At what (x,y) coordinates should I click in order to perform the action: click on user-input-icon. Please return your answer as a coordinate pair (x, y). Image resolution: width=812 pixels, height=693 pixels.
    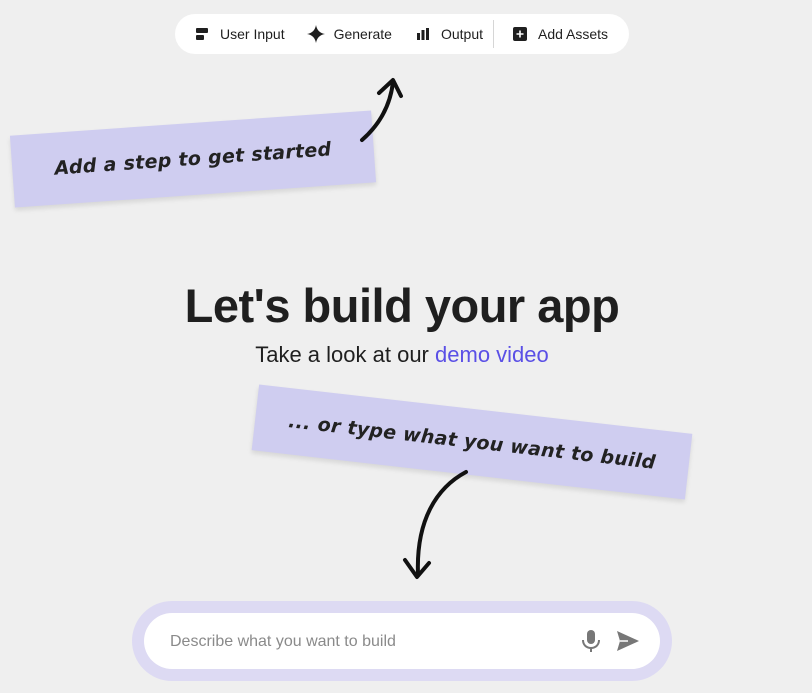
    Looking at the image, I should click on (202, 34).